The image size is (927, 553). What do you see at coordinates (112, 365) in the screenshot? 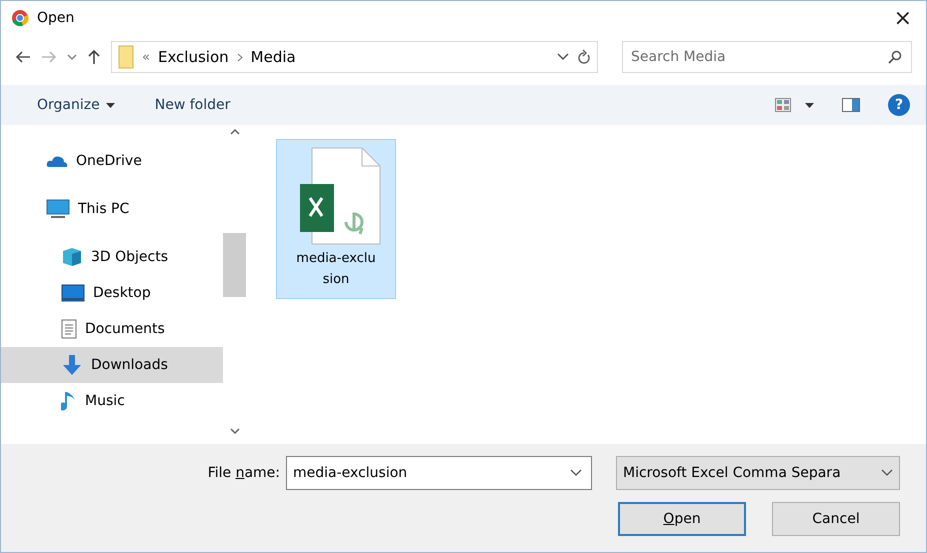
I see `sidebar-item: Downloads` at bounding box center [112, 365].